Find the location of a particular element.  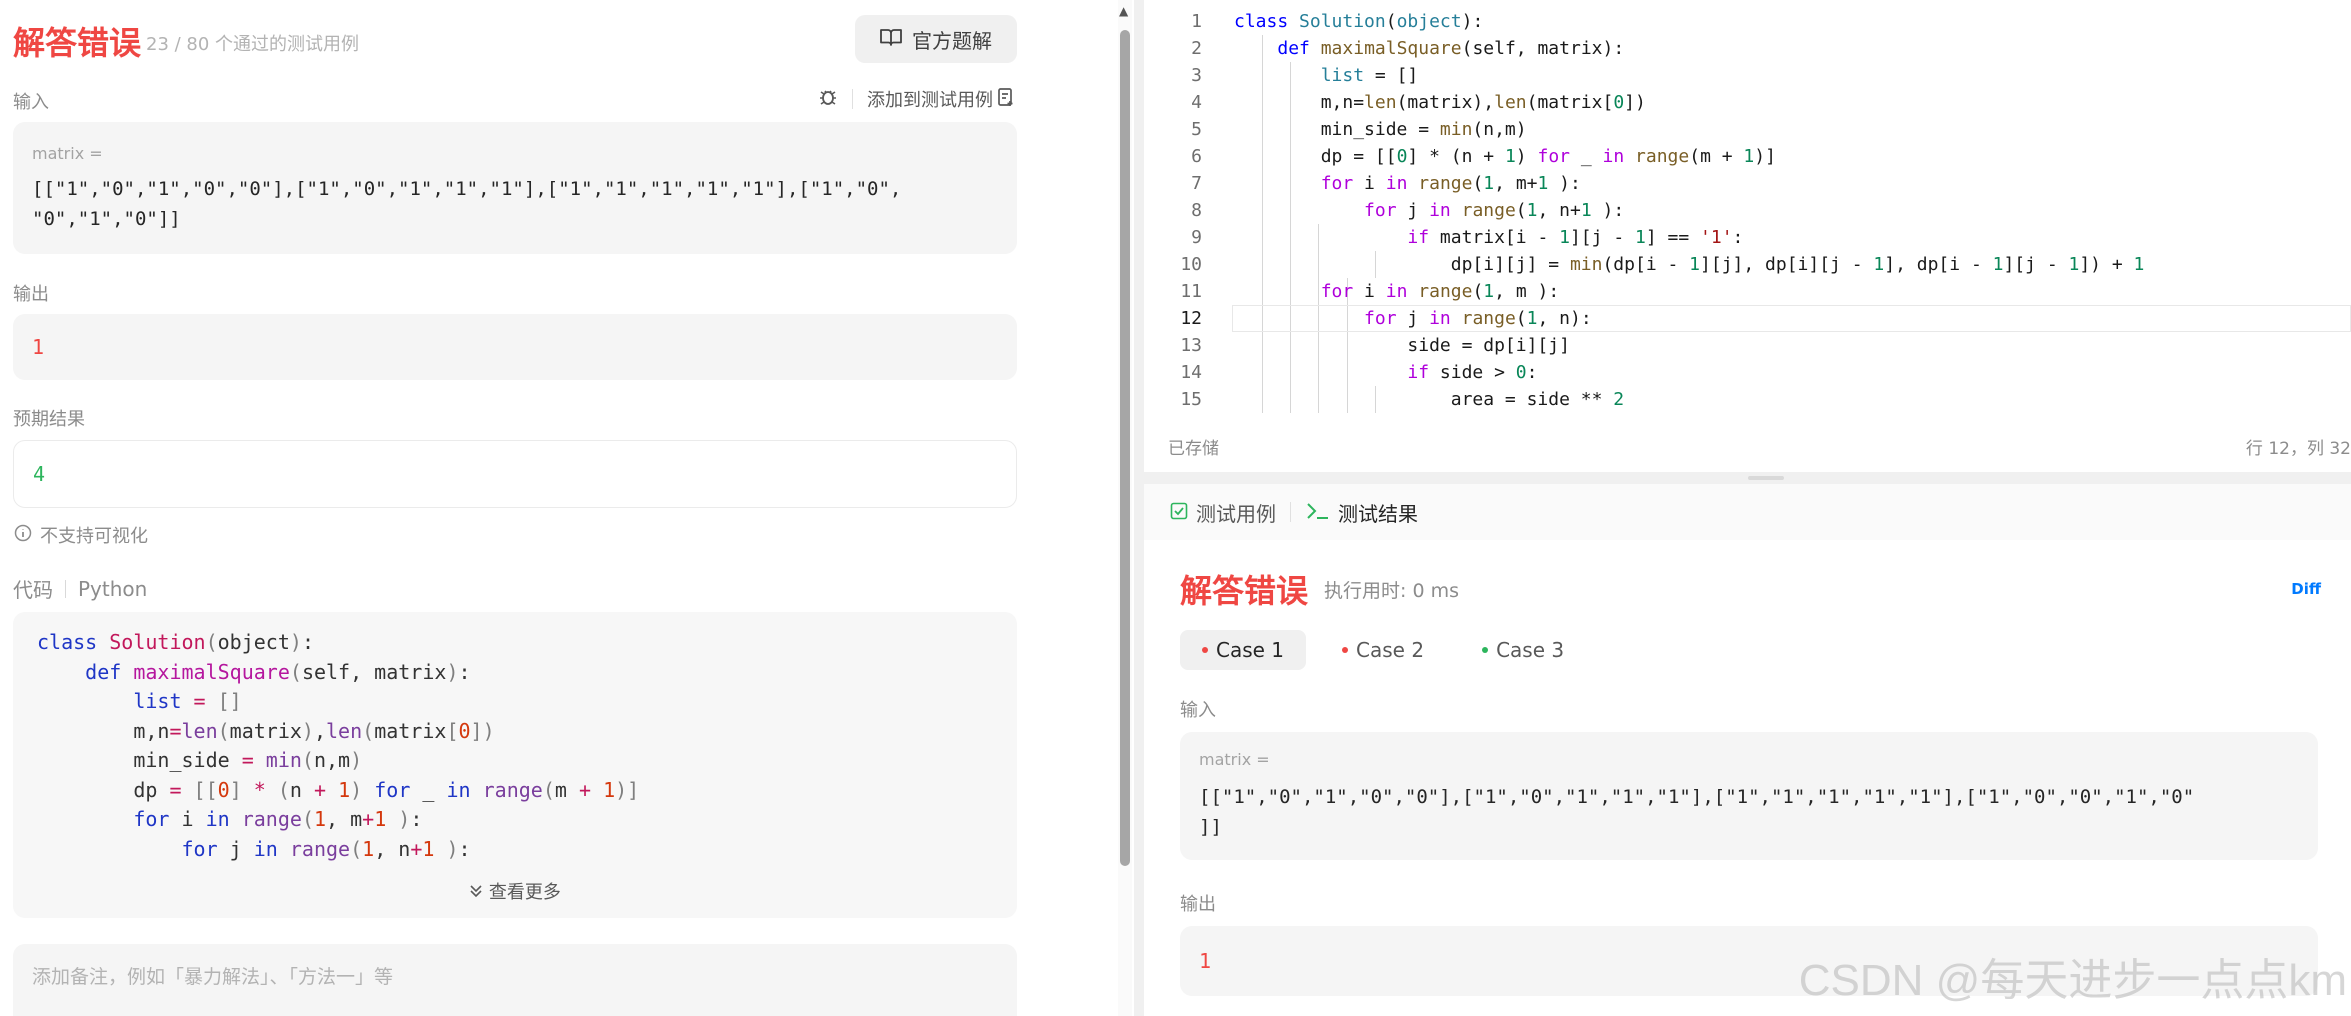

case-fail-dot is located at coordinates (1345, 650).